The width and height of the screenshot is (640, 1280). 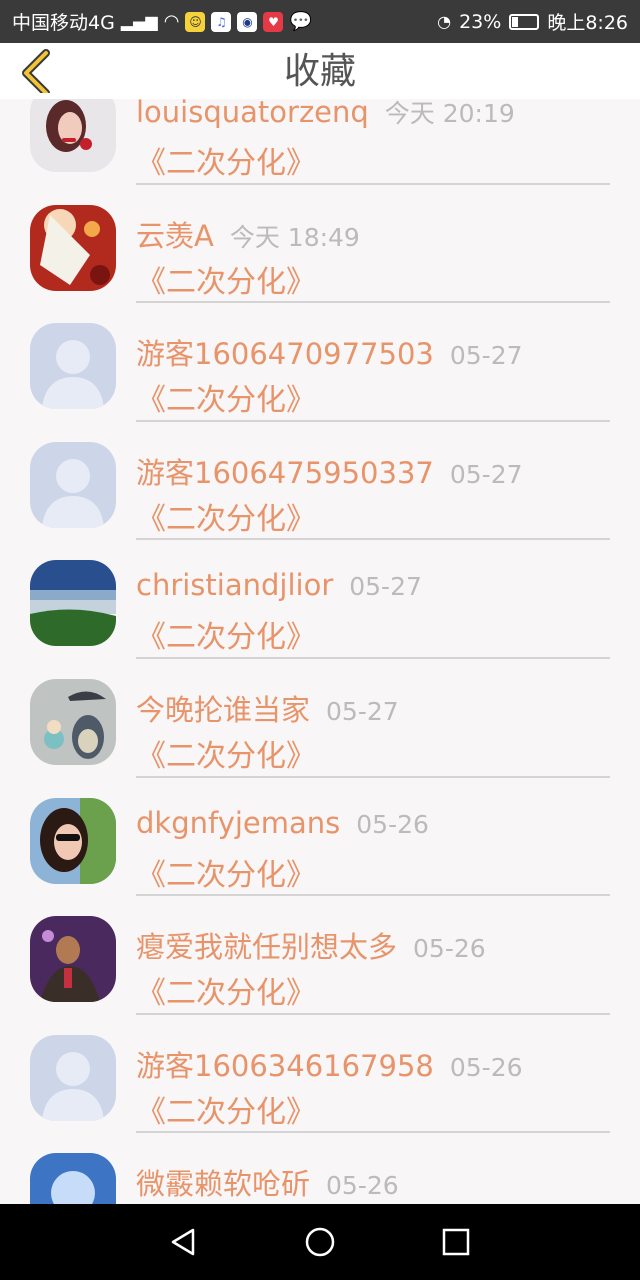 I want to click on navigation-bar, so click(x=320, y=1242).